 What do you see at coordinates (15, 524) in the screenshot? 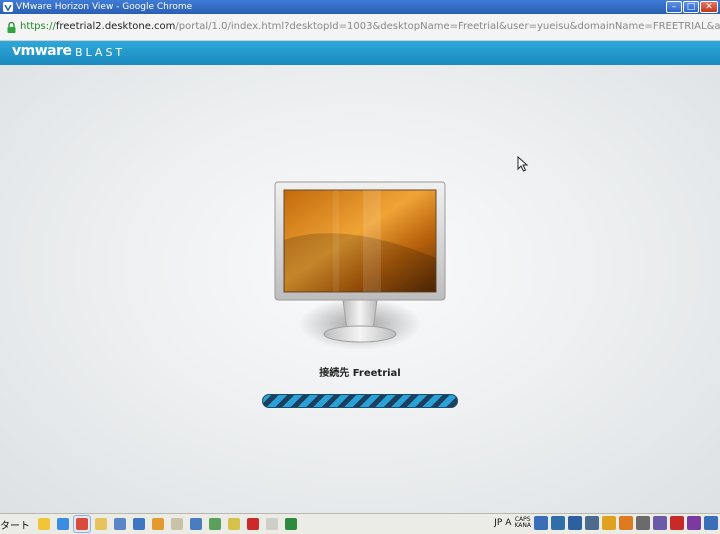
I see `start-button: タート` at bounding box center [15, 524].